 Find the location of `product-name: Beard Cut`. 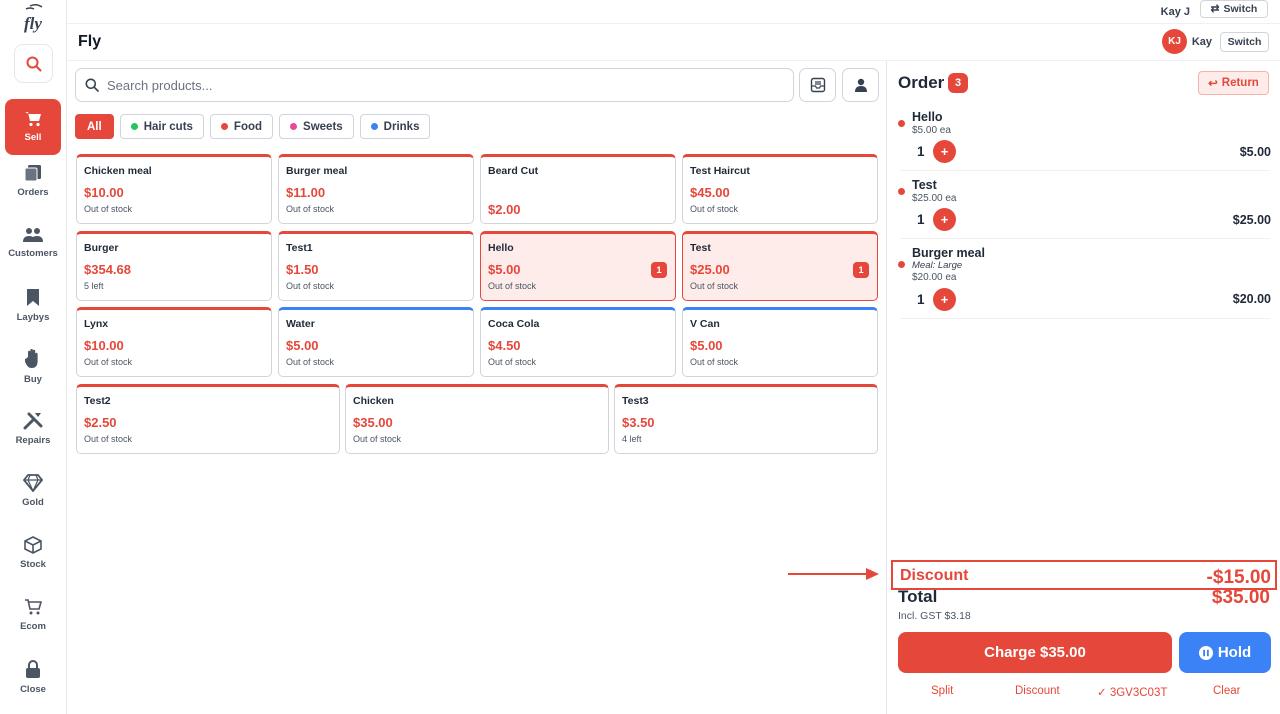

product-name: Beard Cut is located at coordinates (513, 171).